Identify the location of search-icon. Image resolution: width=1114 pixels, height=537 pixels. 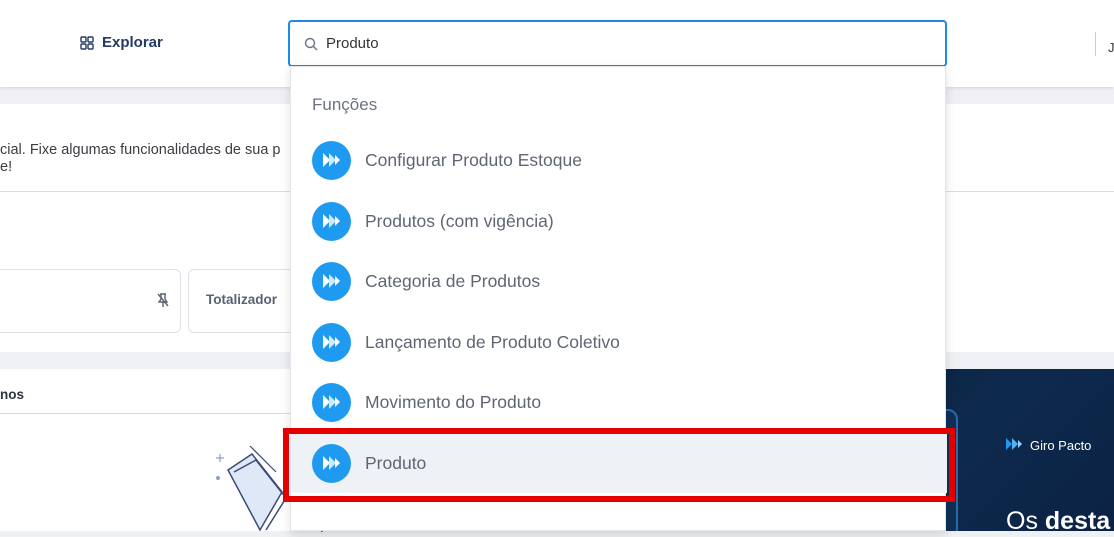
(311, 44).